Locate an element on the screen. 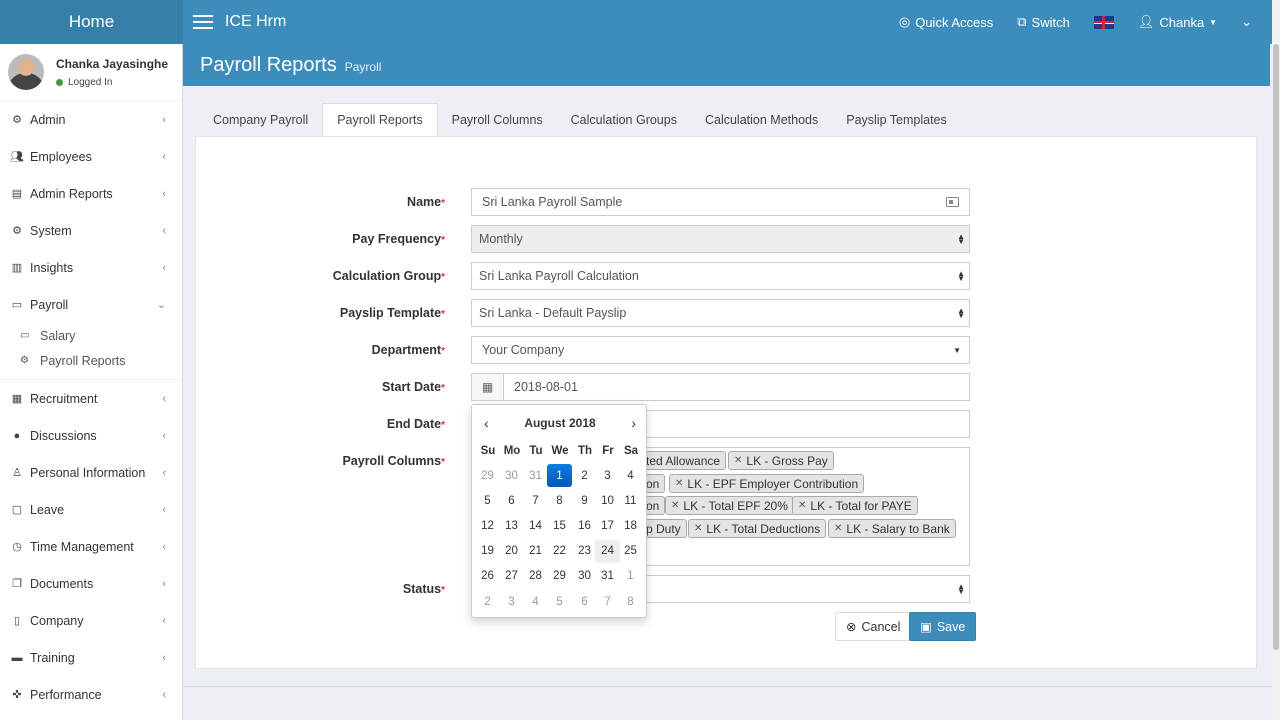  calendar-day: 14 is located at coordinates (535, 525).